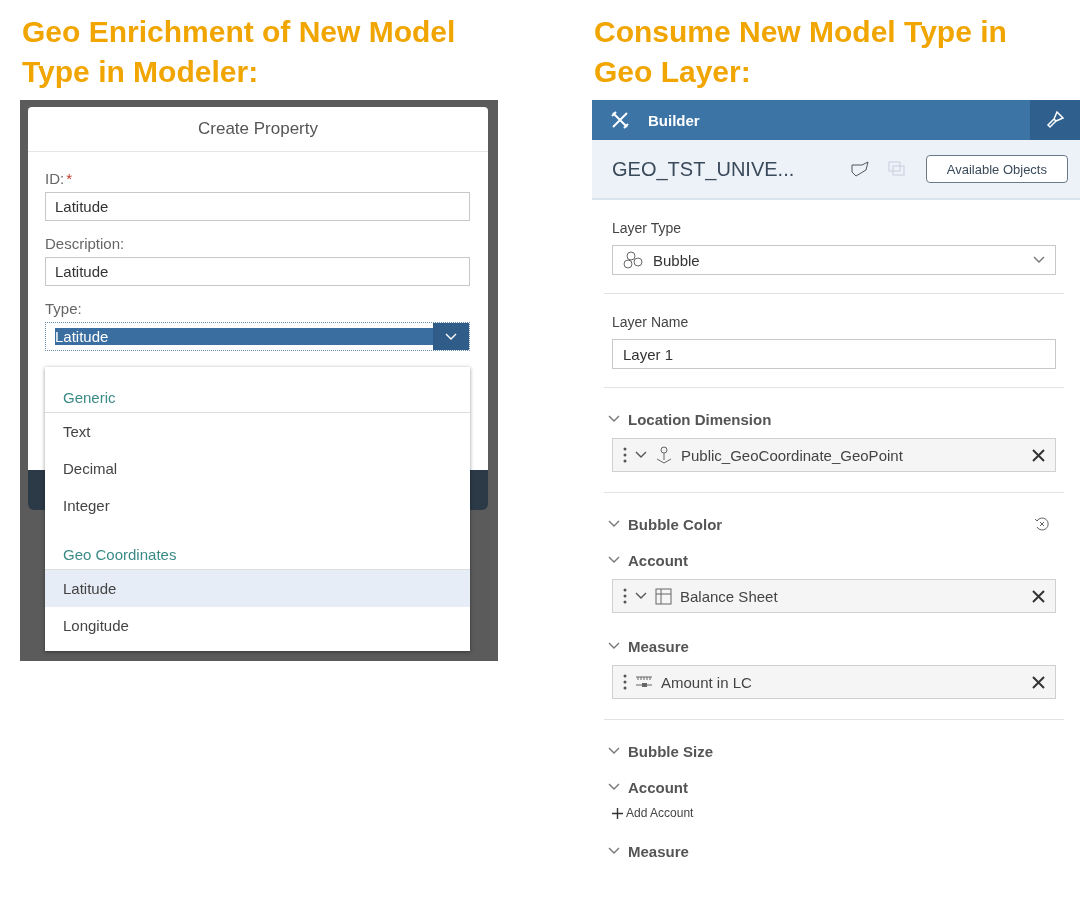 This screenshot has height=897, width=1080. Describe the element at coordinates (834, 455) in the screenshot. I see `field-token: Public_GeoCoordinate_GeoPoint` at that location.